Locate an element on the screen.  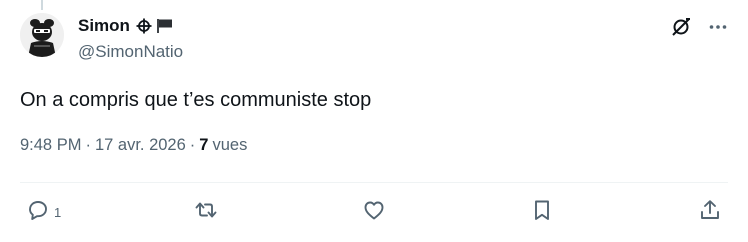
author-handle: @SimonNatio is located at coordinates (130, 52).